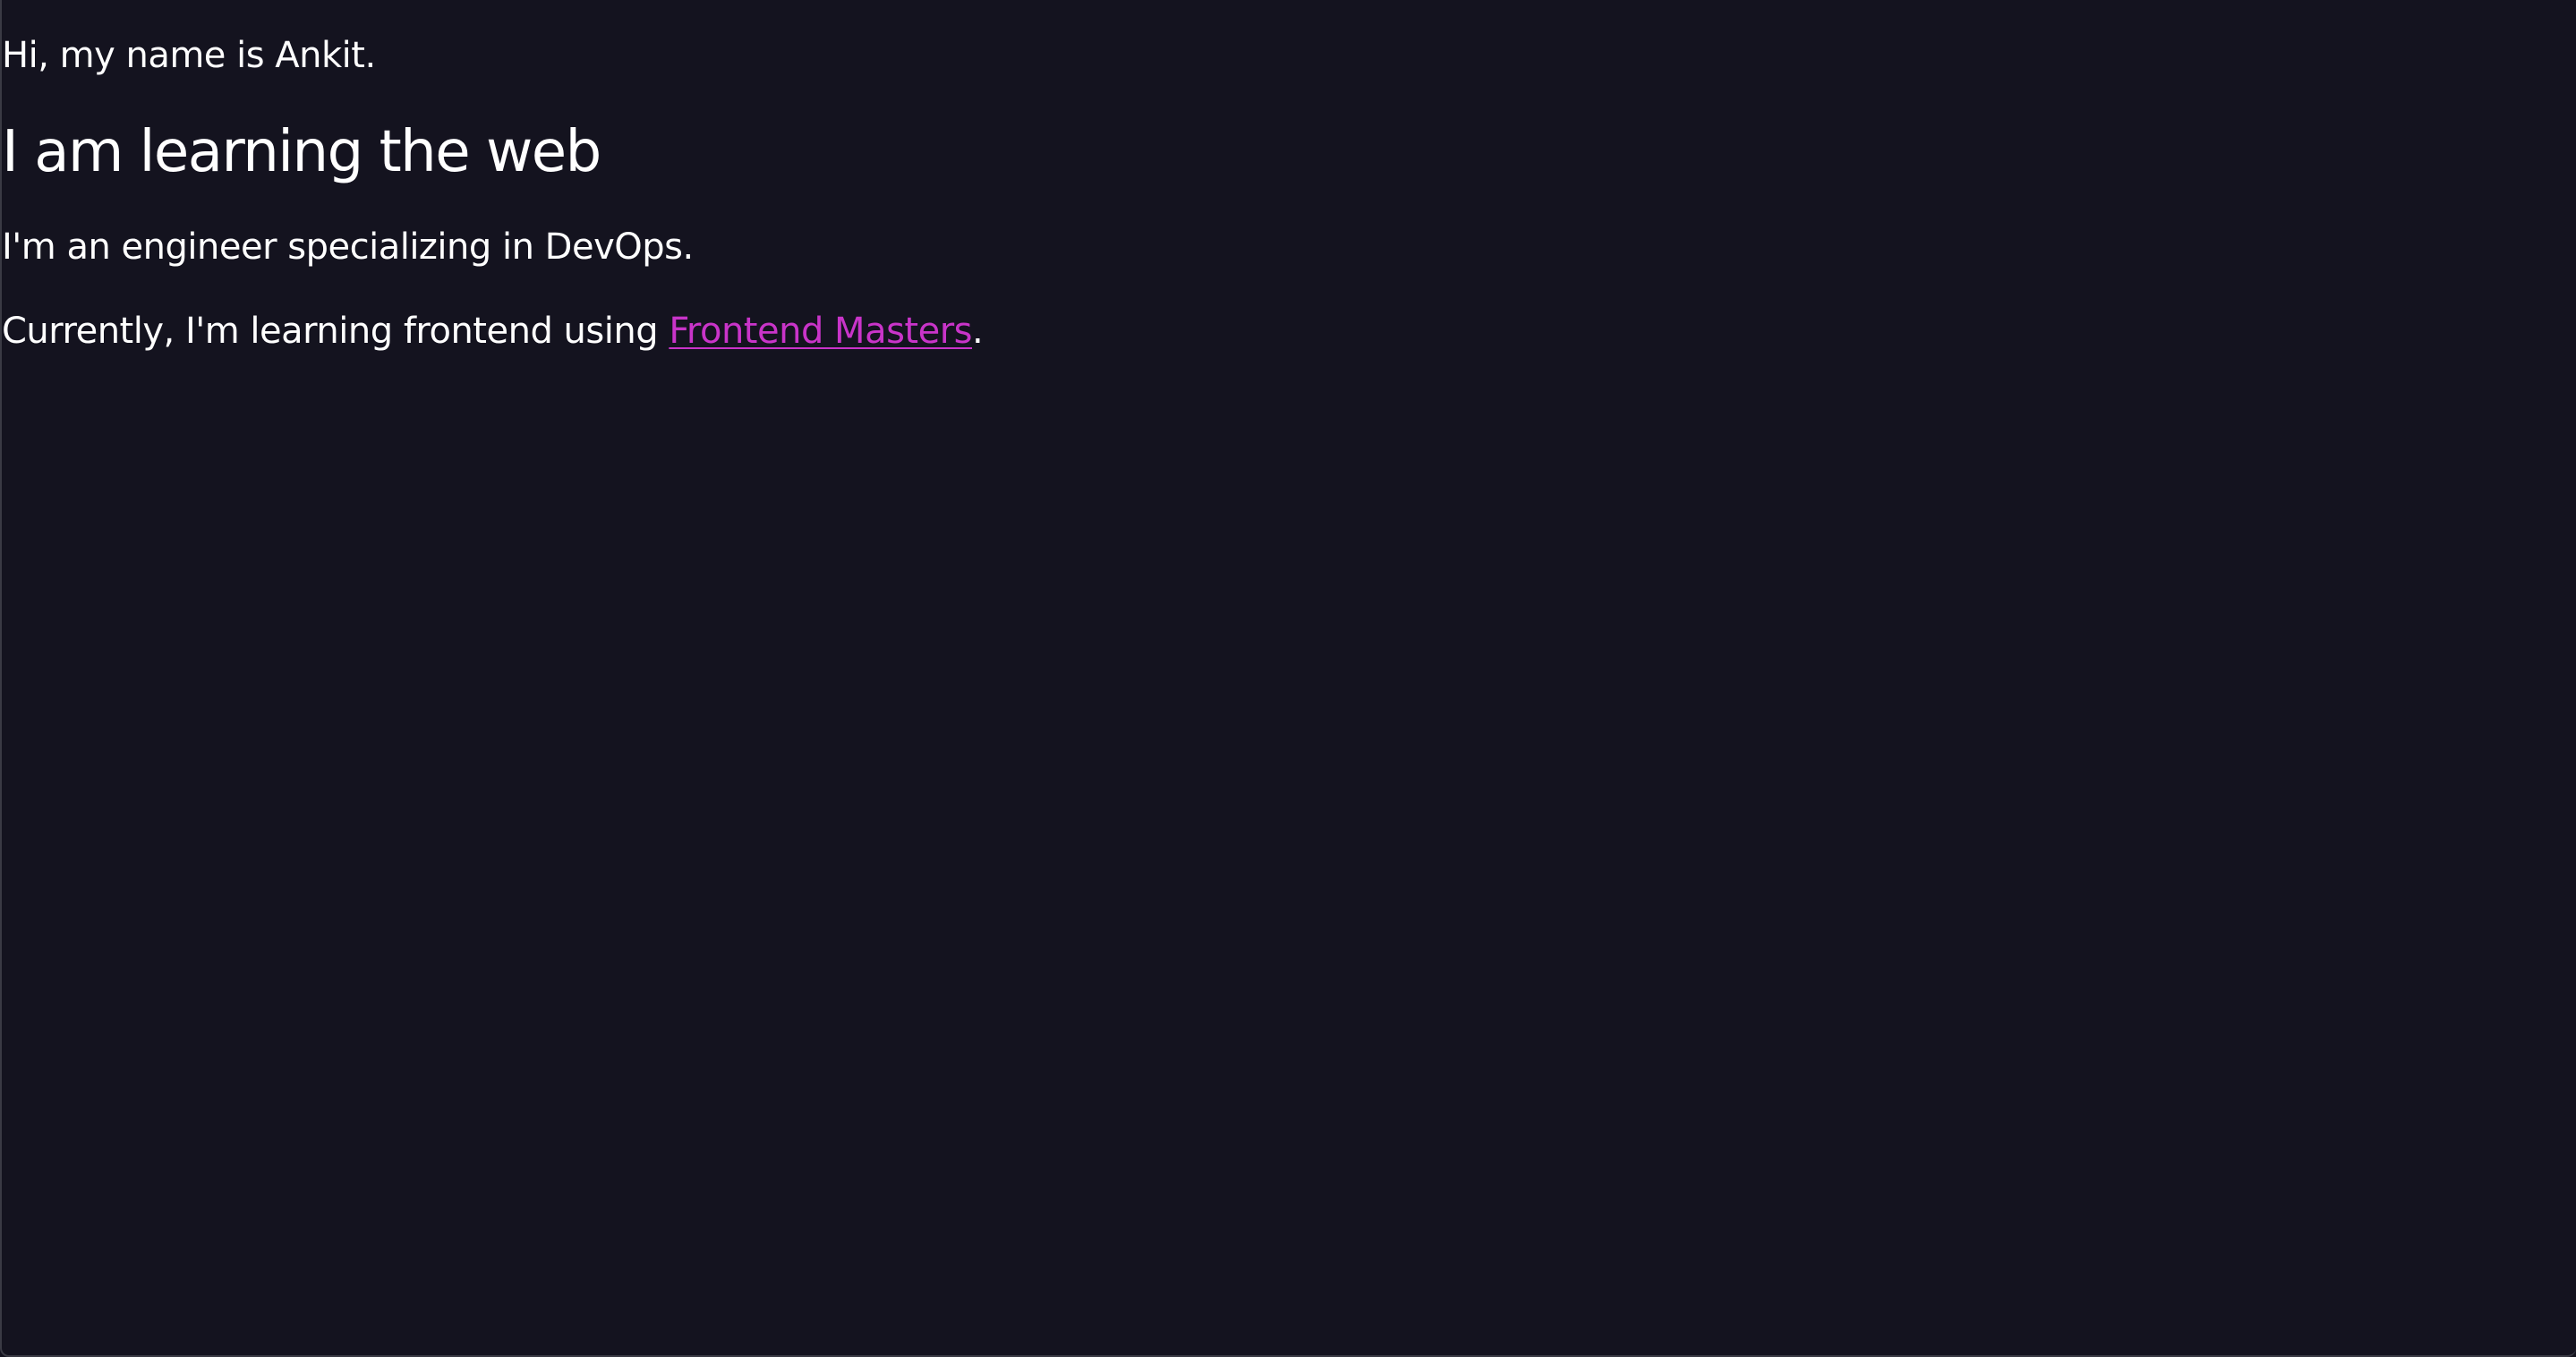 The width and height of the screenshot is (2576, 1357). Describe the element at coordinates (336, 331) in the screenshot. I see `learning-prefix: Currently, I'm learning frontend using` at that location.